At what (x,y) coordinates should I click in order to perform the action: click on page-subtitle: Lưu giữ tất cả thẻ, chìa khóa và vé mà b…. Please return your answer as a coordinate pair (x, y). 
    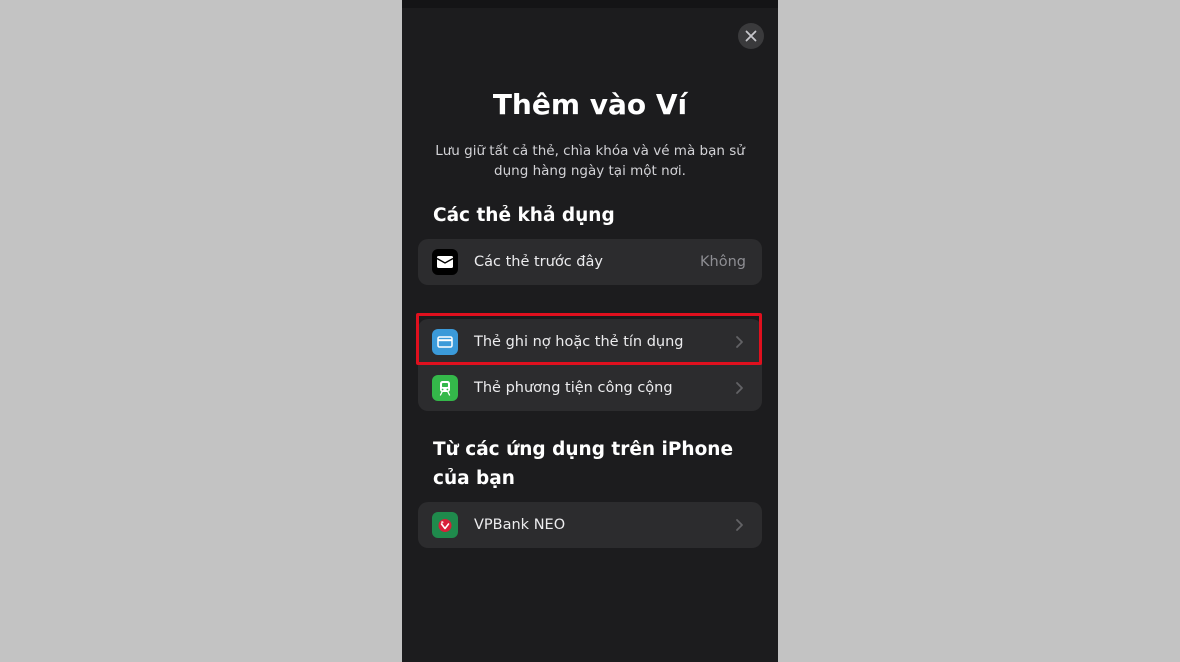
    Looking at the image, I should click on (590, 161).